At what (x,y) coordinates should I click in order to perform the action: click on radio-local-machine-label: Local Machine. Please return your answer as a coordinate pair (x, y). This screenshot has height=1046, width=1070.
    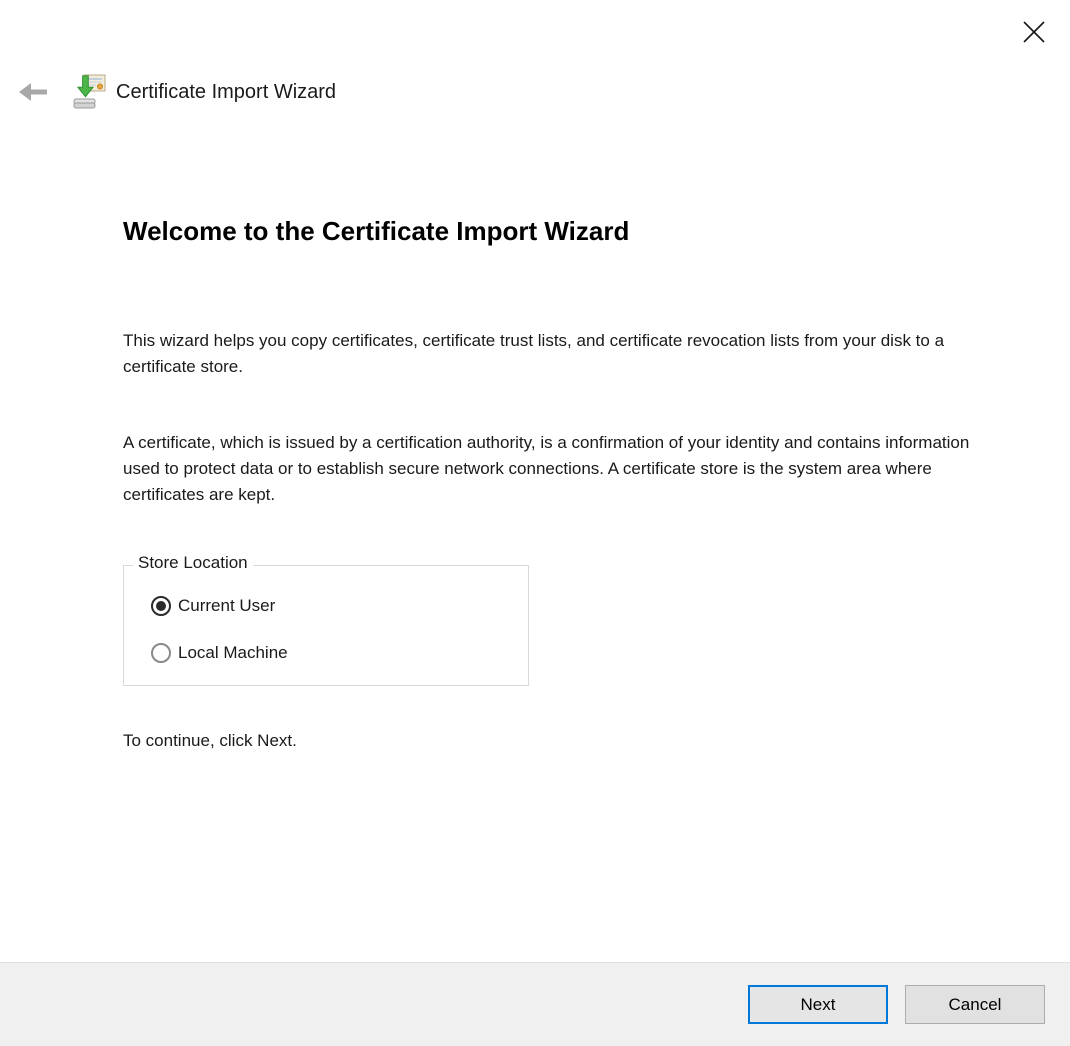
    Looking at the image, I should click on (233, 652).